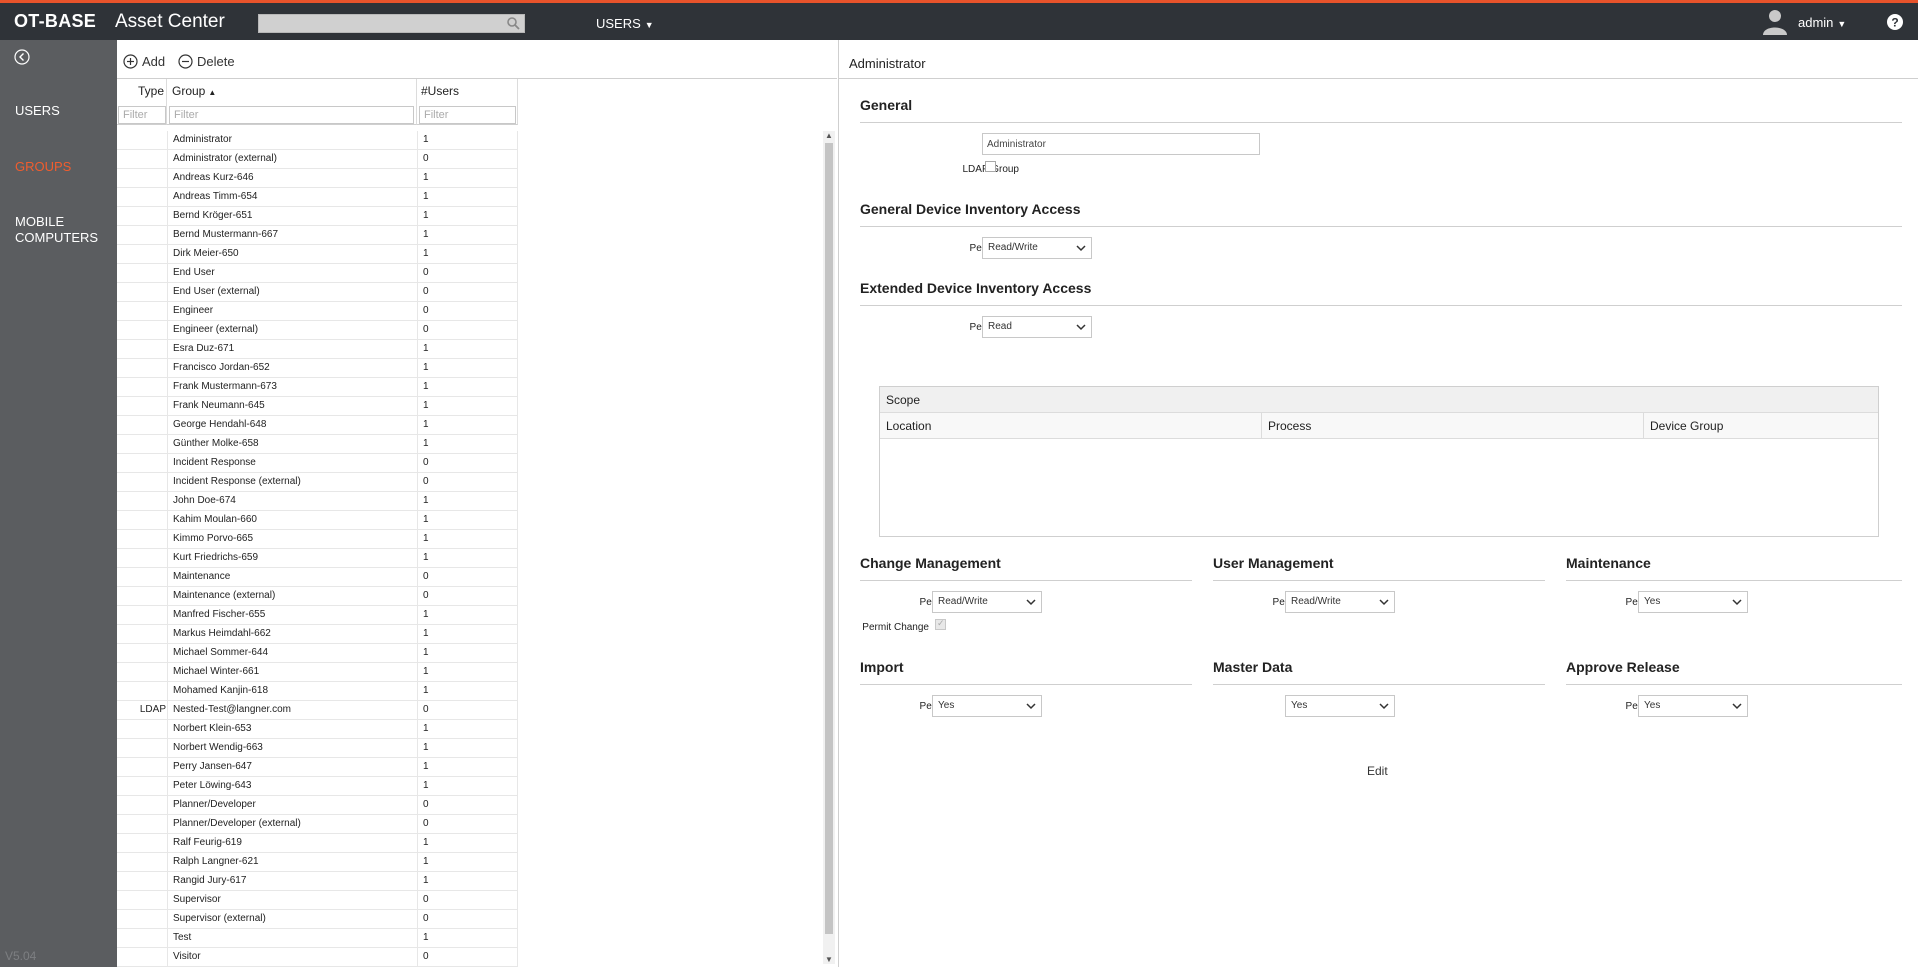 This screenshot has width=1918, height=968. I want to click on scrollbar-thumb, so click(829, 538).